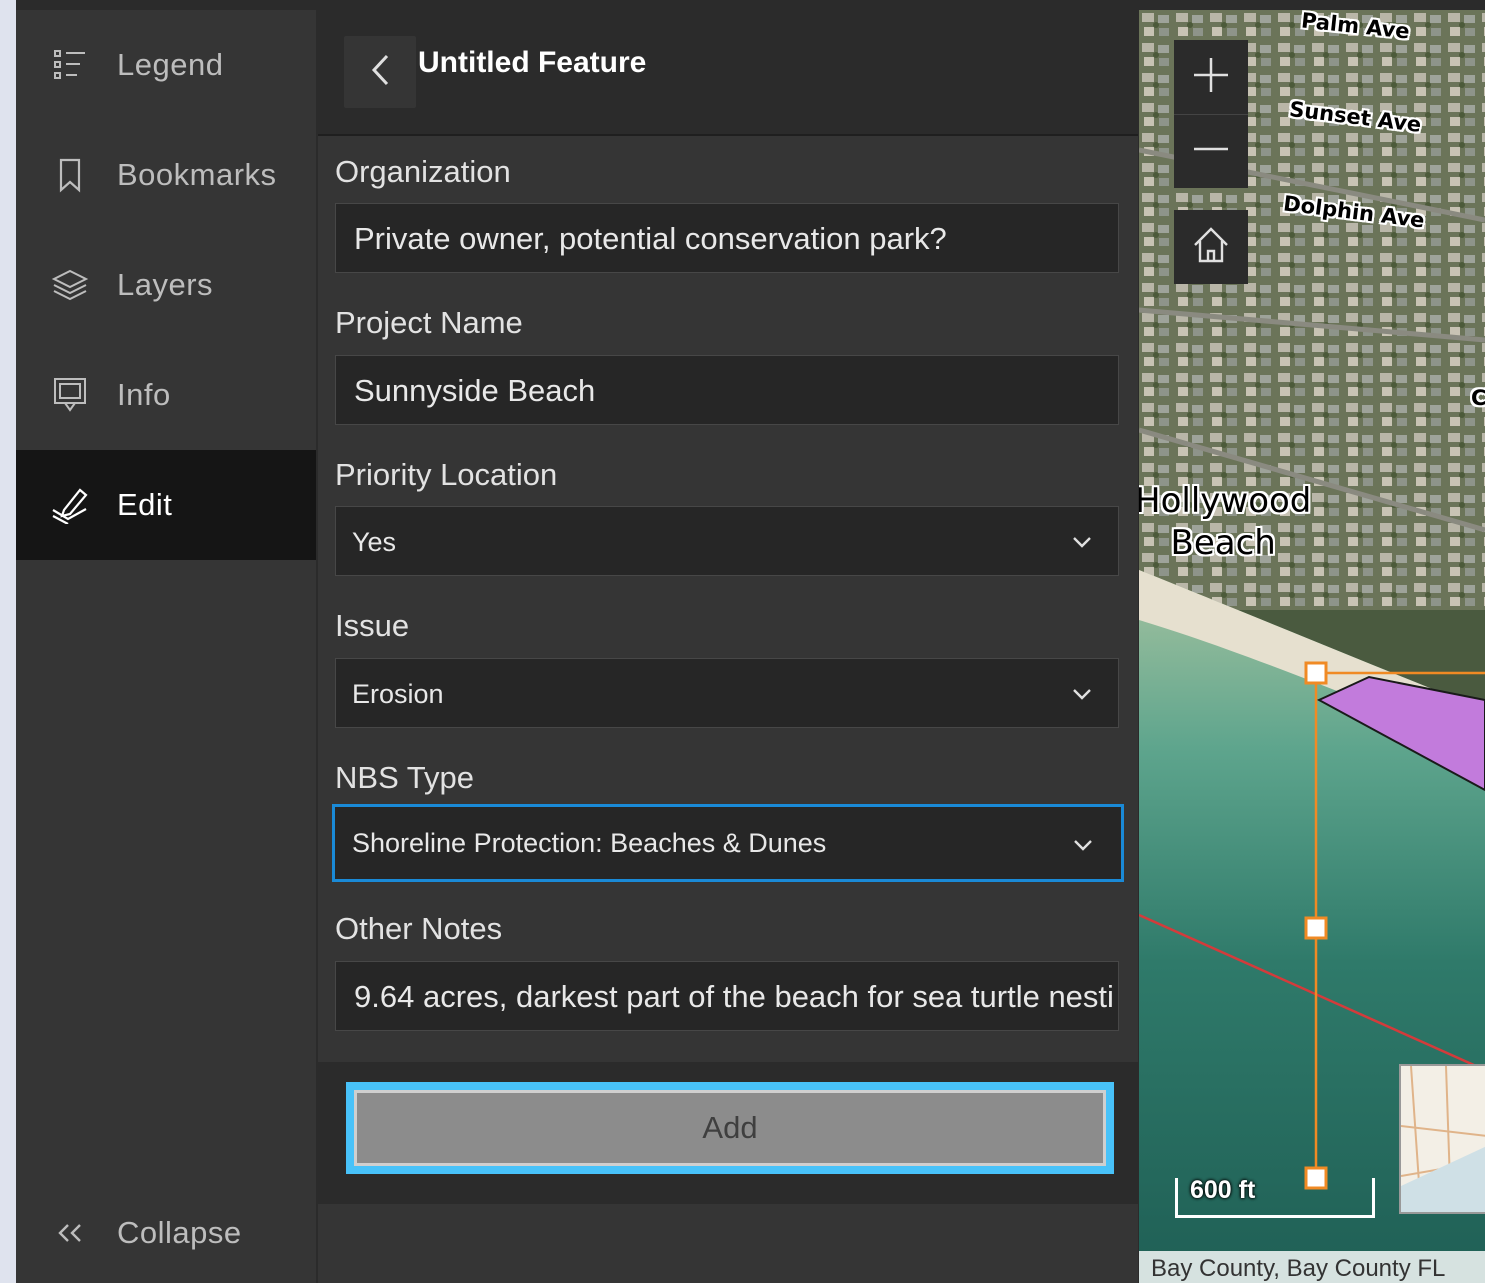  What do you see at coordinates (70, 65) in the screenshot?
I see `legend-icon` at bounding box center [70, 65].